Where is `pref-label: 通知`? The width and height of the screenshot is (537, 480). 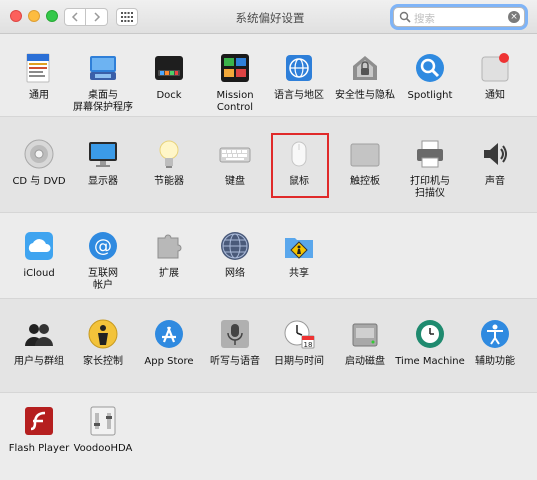 pref-label: 通知 is located at coordinates (495, 95).